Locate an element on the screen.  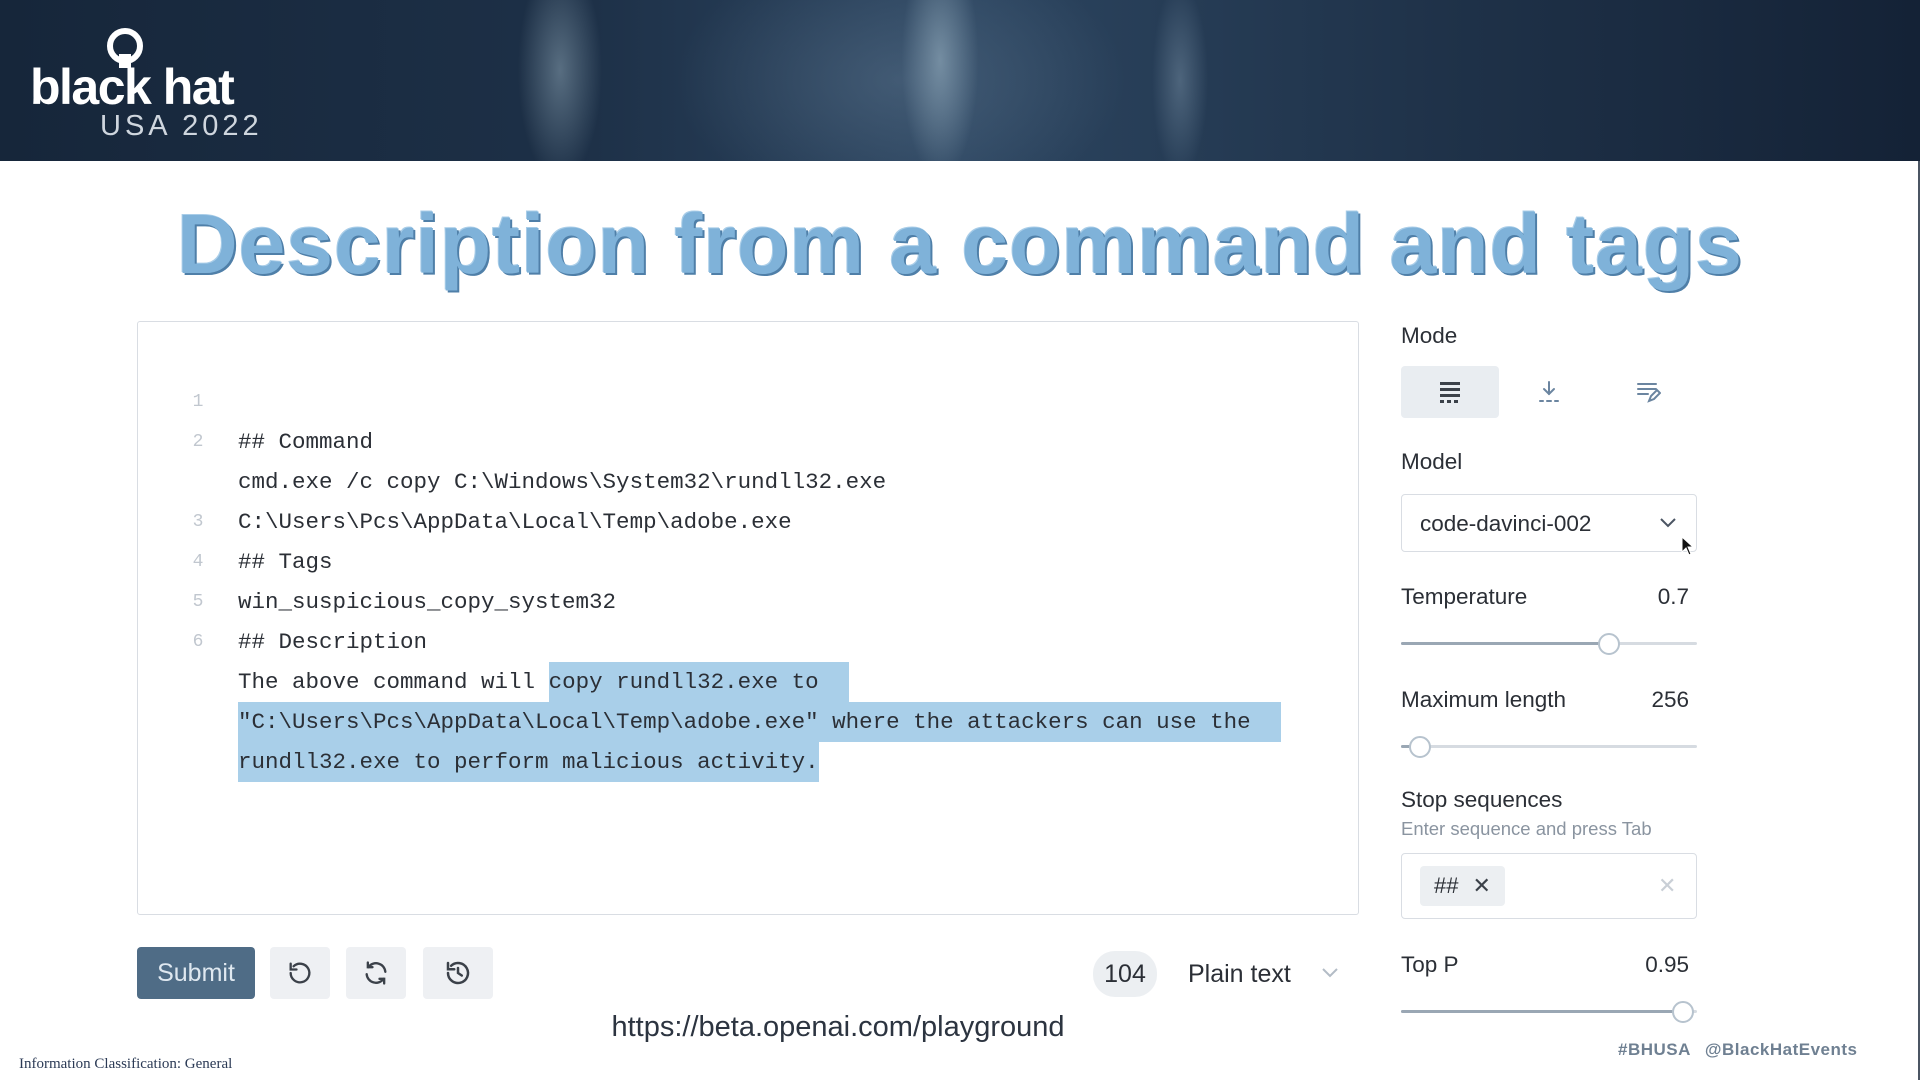
max-length-label: Maximum length is located at coordinates (1484, 699).